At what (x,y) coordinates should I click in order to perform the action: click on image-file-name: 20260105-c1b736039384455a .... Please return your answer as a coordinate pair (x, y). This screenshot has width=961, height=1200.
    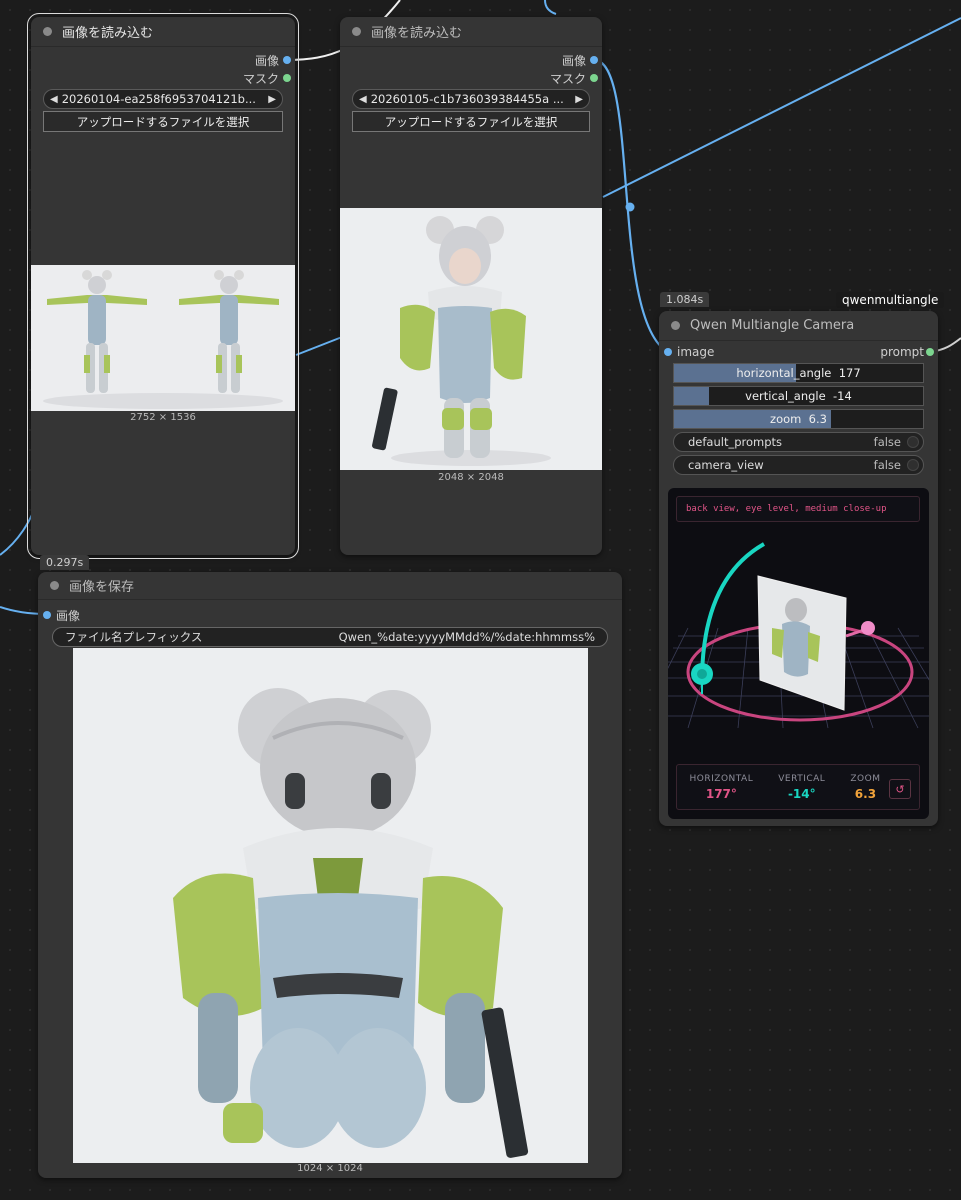
    Looking at the image, I should click on (467, 99).